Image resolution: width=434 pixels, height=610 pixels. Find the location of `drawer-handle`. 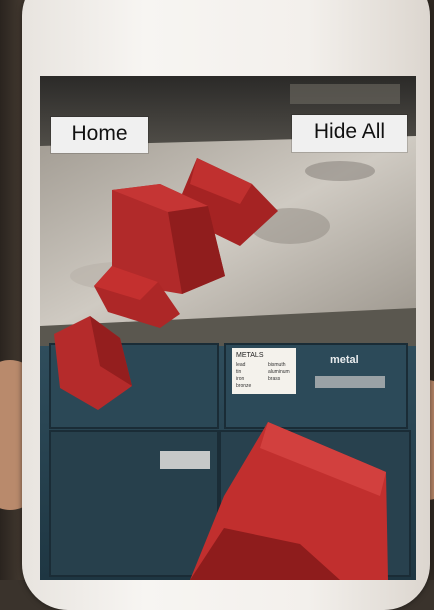

drawer-handle is located at coordinates (350, 382).